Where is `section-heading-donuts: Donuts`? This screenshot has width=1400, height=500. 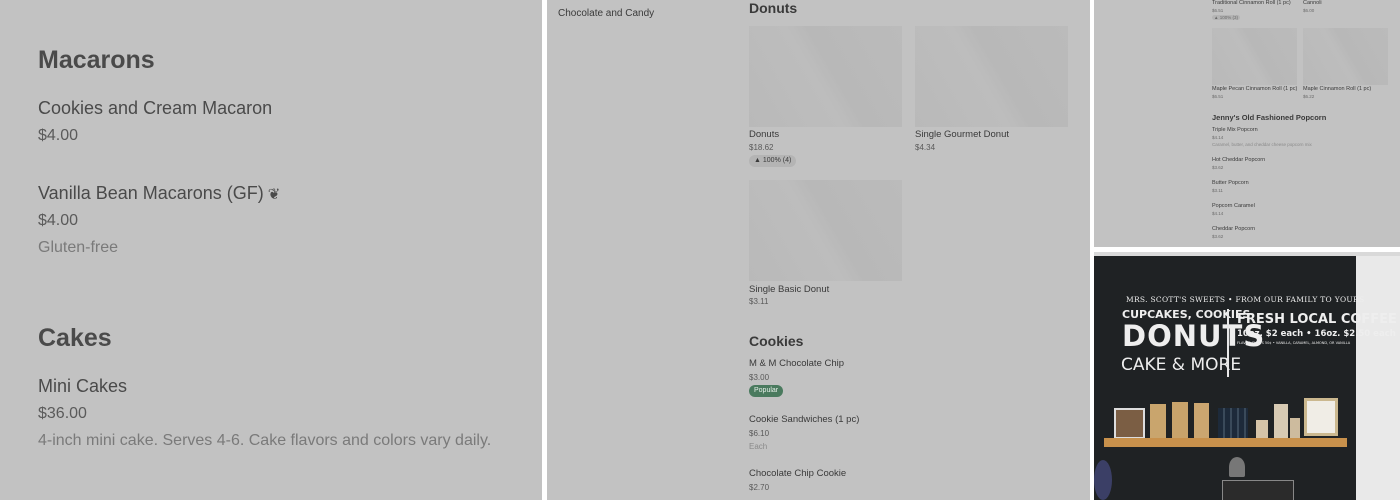
section-heading-donuts: Donuts is located at coordinates (773, 8).